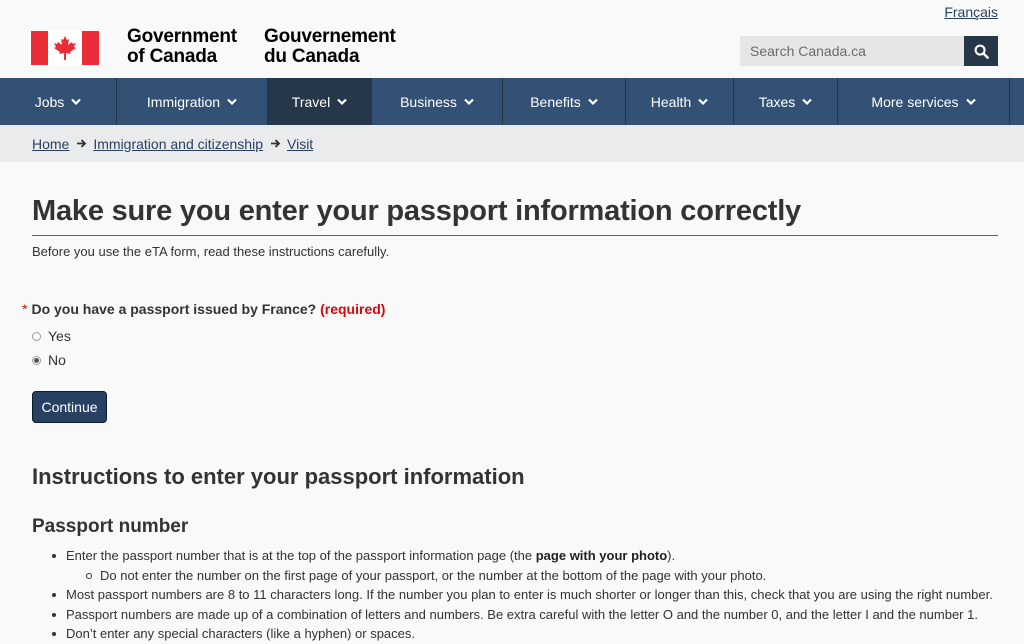  Describe the element at coordinates (57, 360) in the screenshot. I see `radio-label-no: No` at that location.